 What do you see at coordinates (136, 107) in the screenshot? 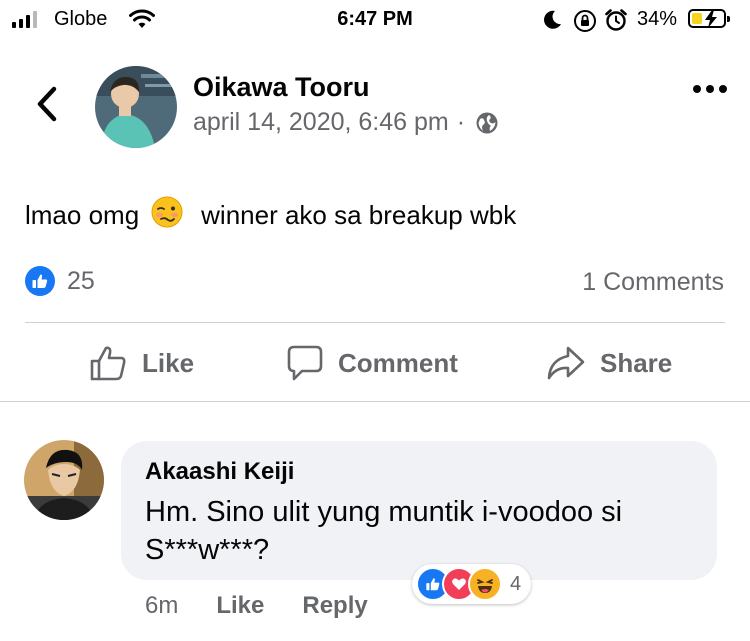
I see `author-avatar` at bounding box center [136, 107].